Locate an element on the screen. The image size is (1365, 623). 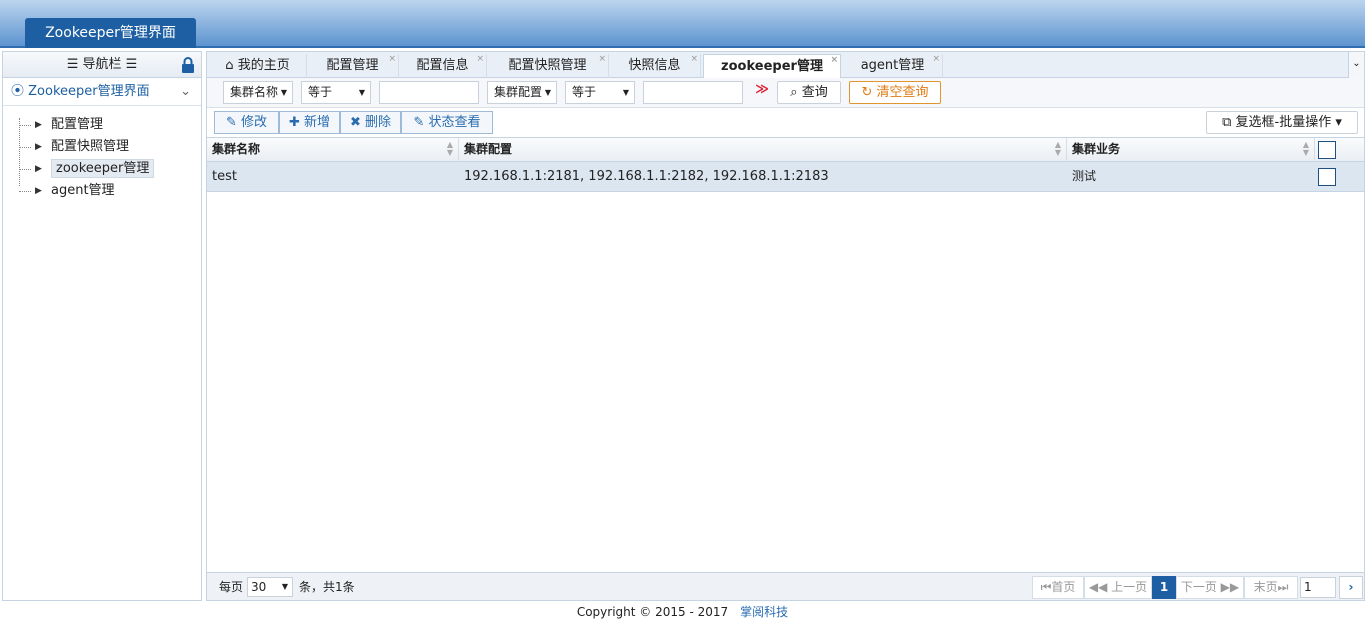
nav-tree: ▶ 配置管理 ▶ 配置快照管理 ▶ zookeeper管理 ▶ agent管理 is located at coordinates (102, 154).